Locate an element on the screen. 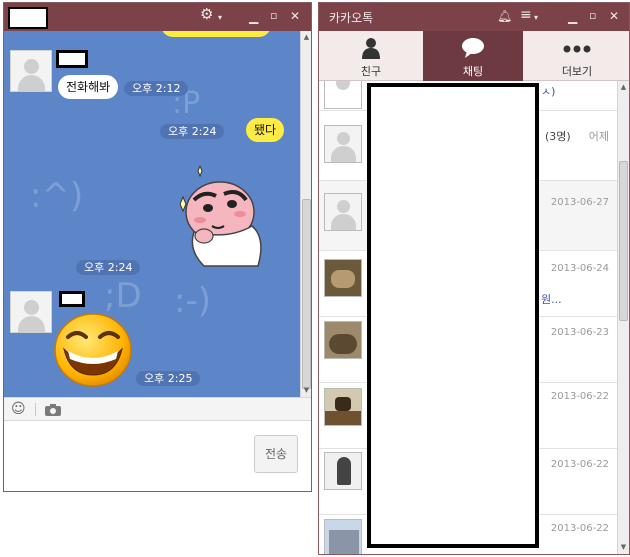 This screenshot has height=557, width=630. character-sticker is located at coordinates (226, 217).